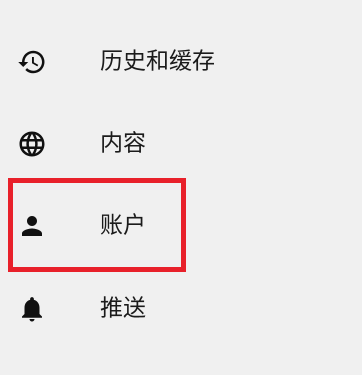 This screenshot has height=375, width=362. What do you see at coordinates (32, 144) in the screenshot?
I see `globe-icon` at bounding box center [32, 144].